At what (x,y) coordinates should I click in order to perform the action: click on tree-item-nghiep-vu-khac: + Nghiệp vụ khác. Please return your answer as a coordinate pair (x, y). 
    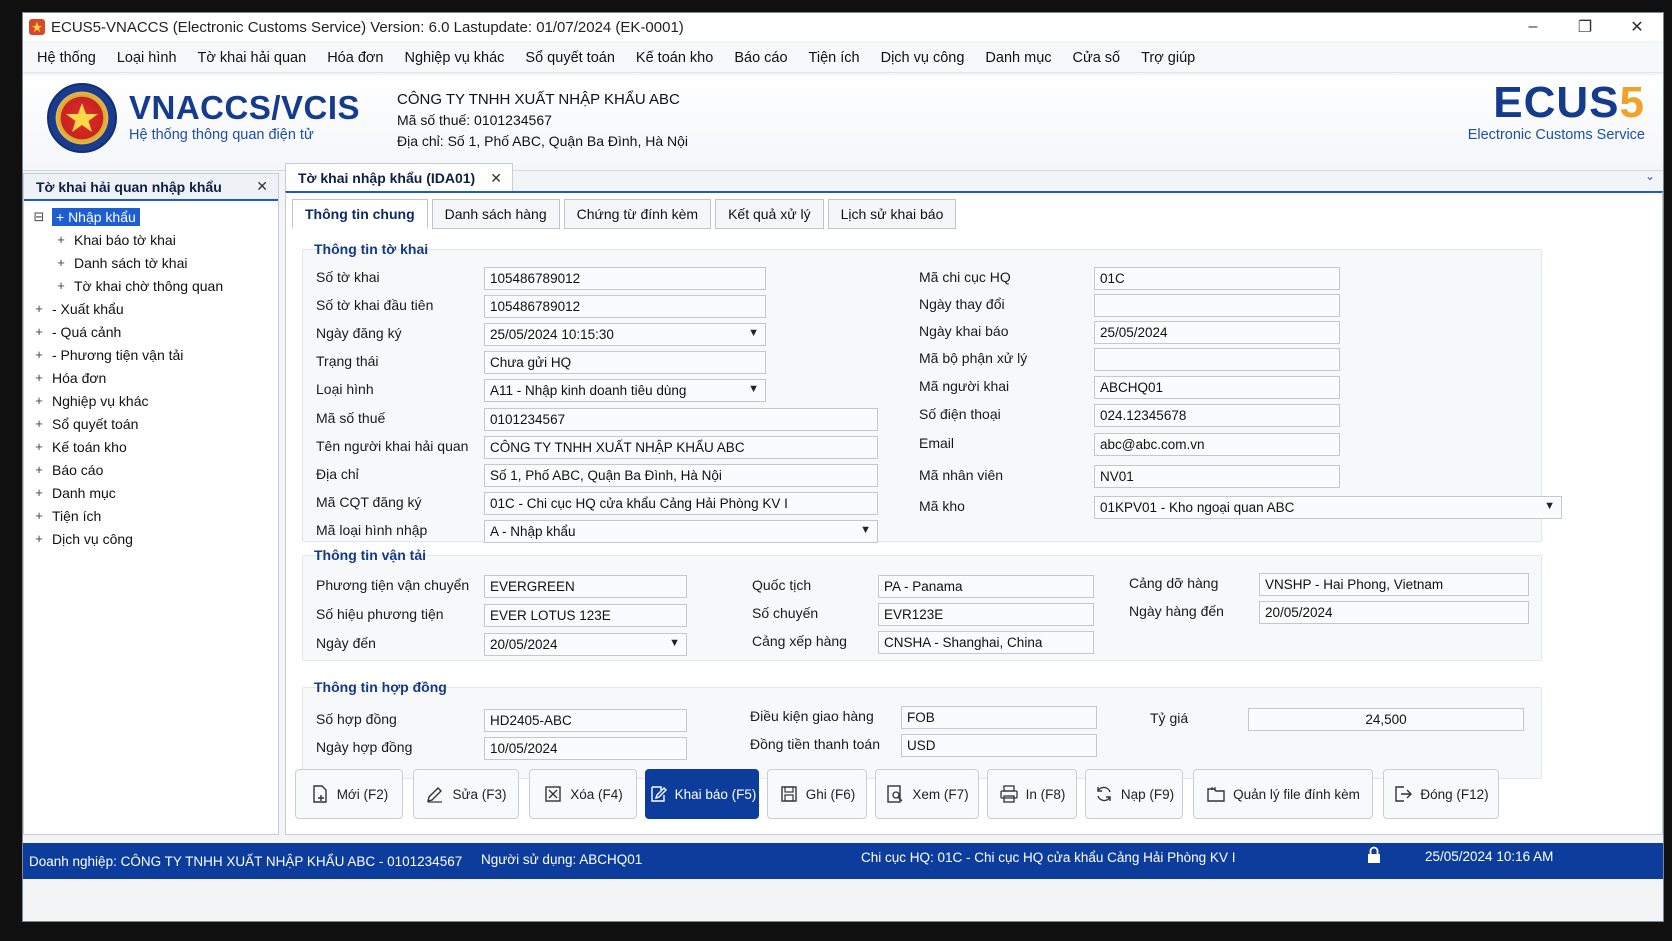
    Looking at the image, I should click on (151, 400).